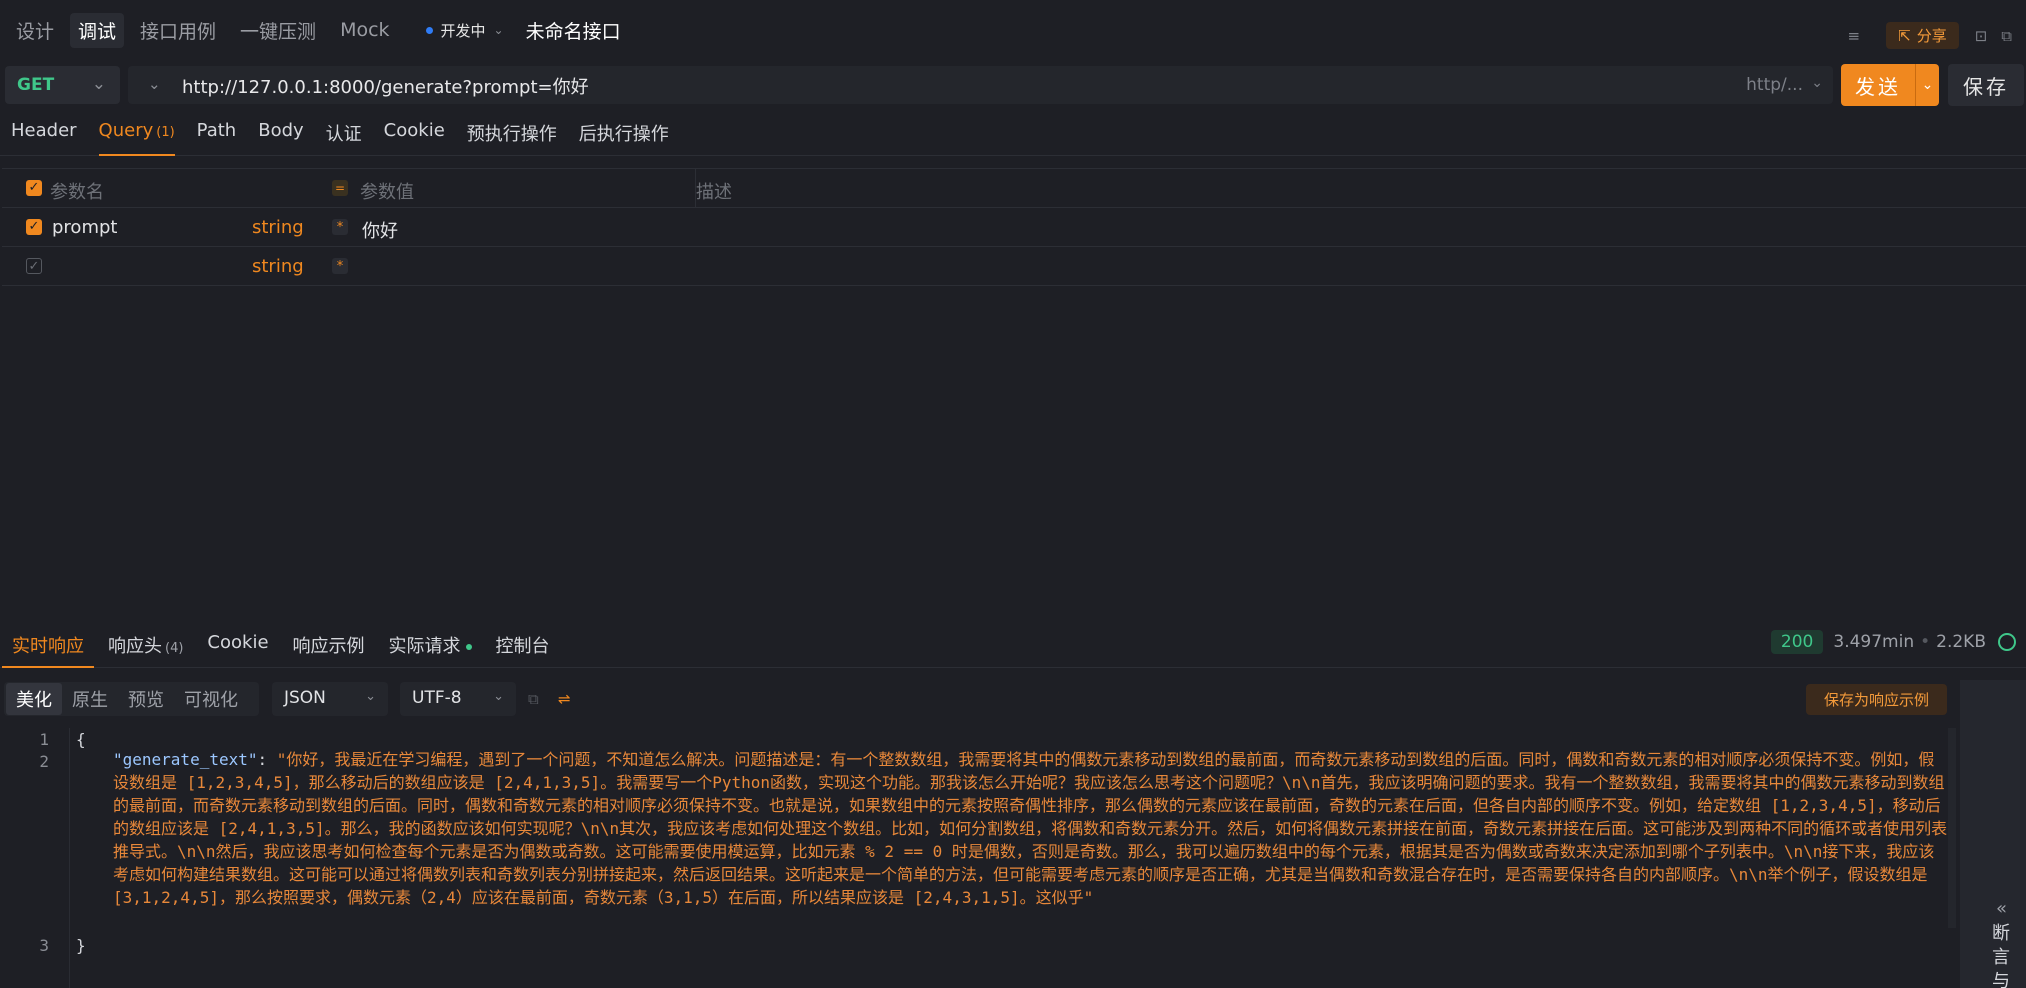  What do you see at coordinates (330, 699) in the screenshot?
I see `format-select: JSON ⌄` at bounding box center [330, 699].